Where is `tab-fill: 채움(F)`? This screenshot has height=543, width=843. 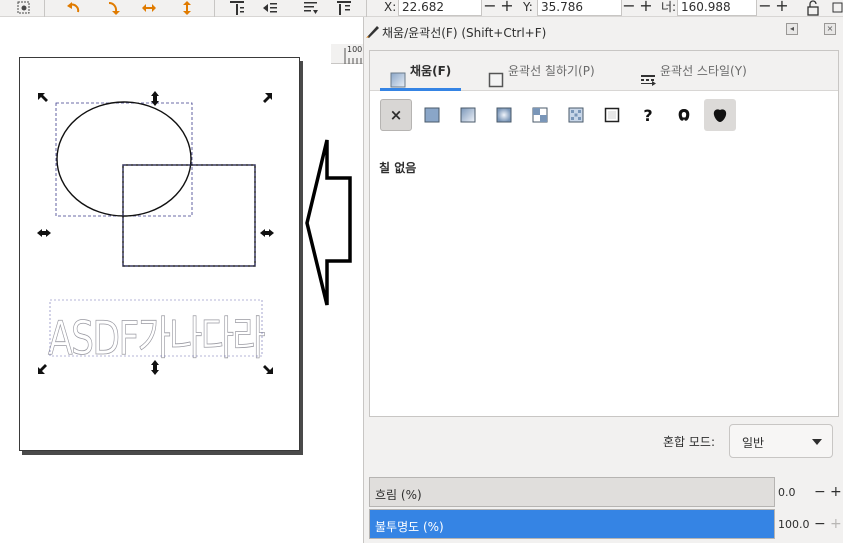
tab-fill: 채움(F) is located at coordinates (421, 71).